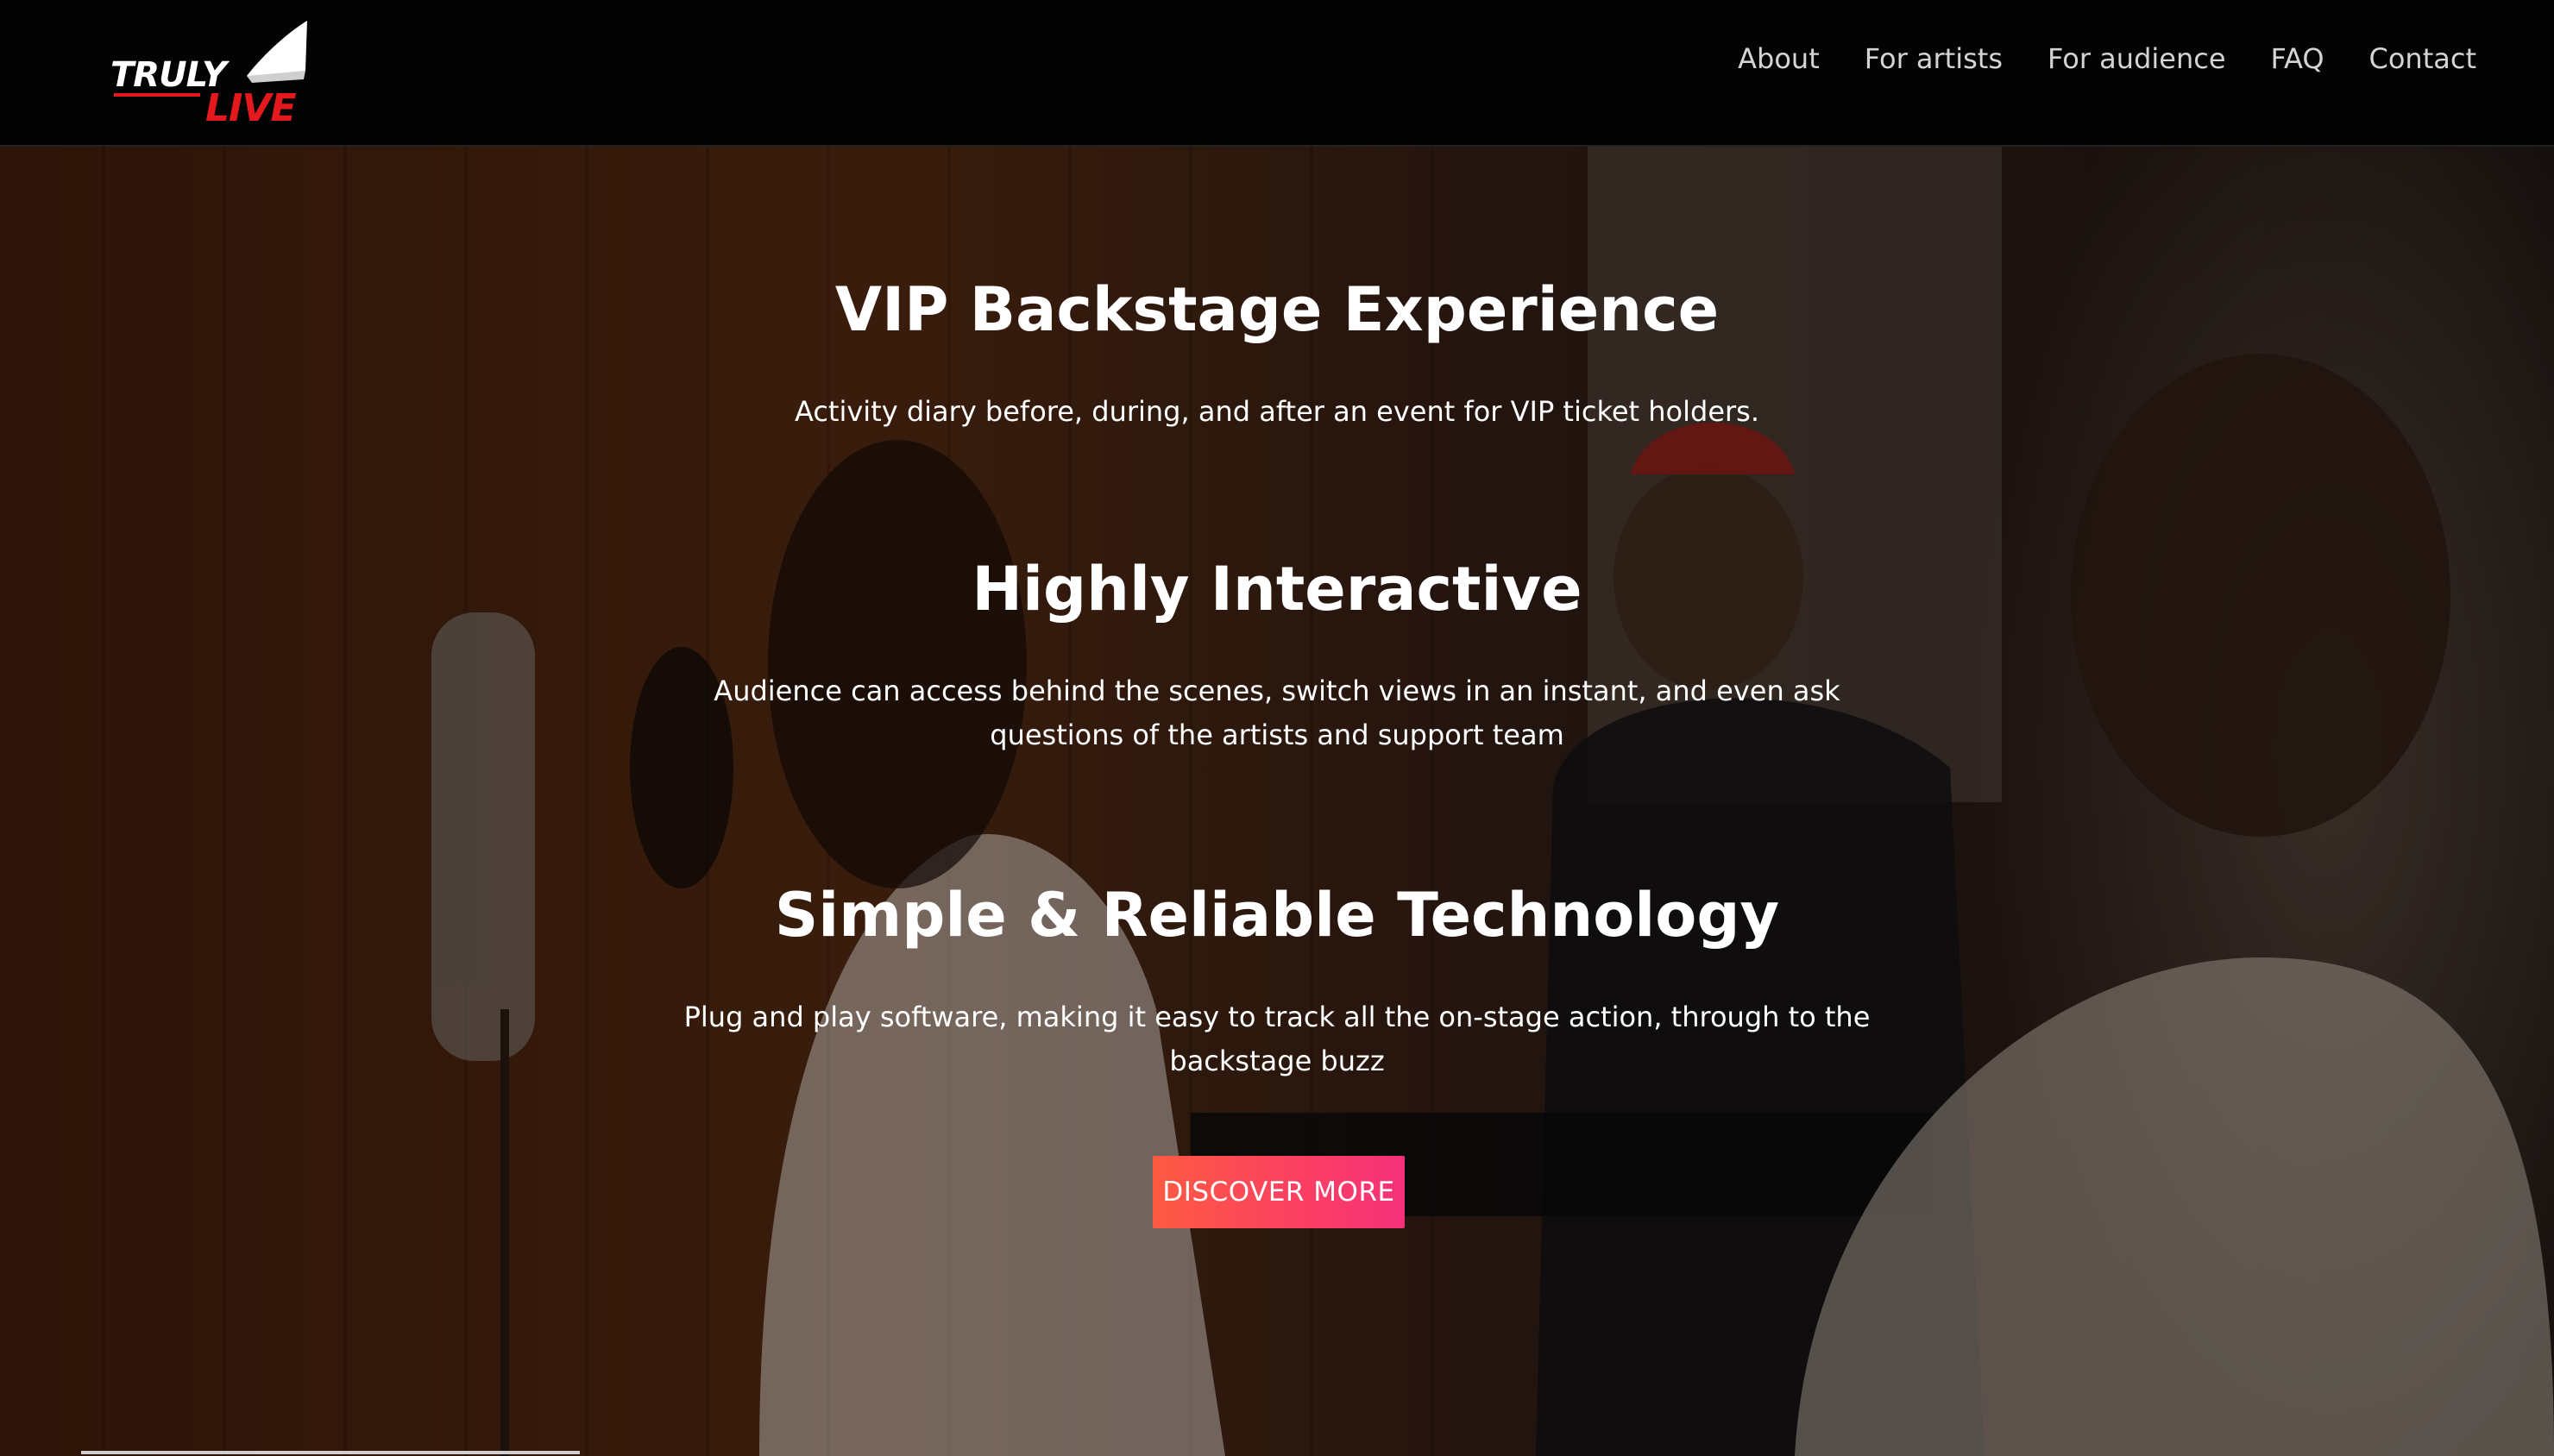  Describe the element at coordinates (2275, 59) in the screenshot. I see `nav-faq-link: FAQ` at that location.